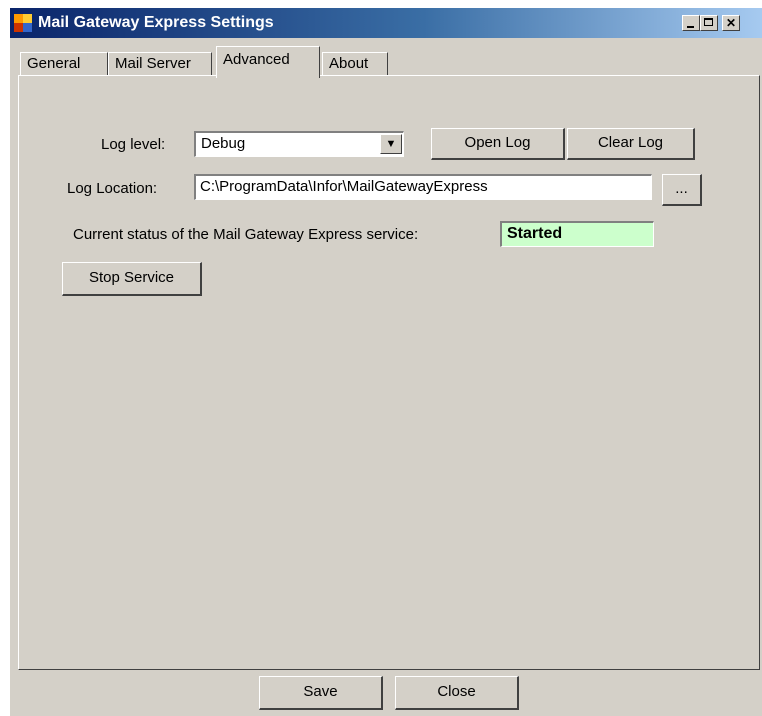  I want to click on dropdown-arrow-icon: ▼, so click(391, 144).